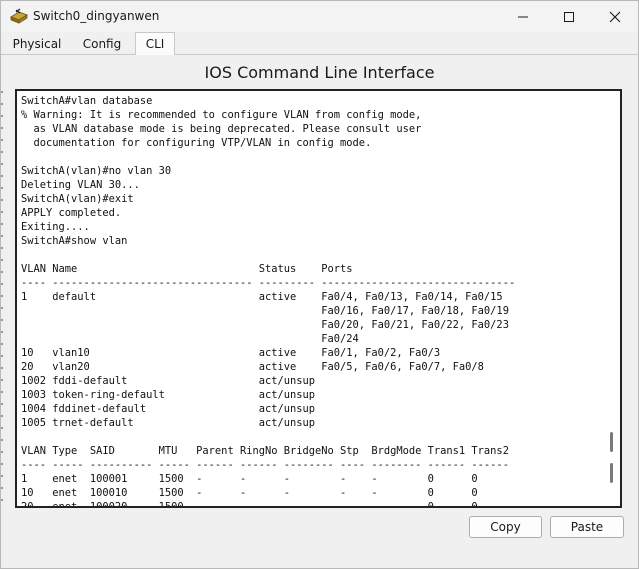  What do you see at coordinates (505, 527) in the screenshot?
I see `copy-button: Copy` at bounding box center [505, 527].